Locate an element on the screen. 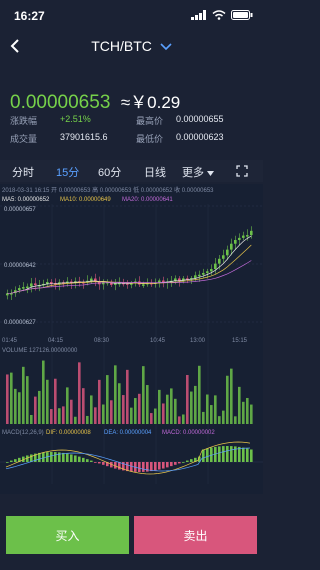 The height and width of the screenshot is (570, 320). pair-title: TCH/BTC is located at coordinates (121, 46).